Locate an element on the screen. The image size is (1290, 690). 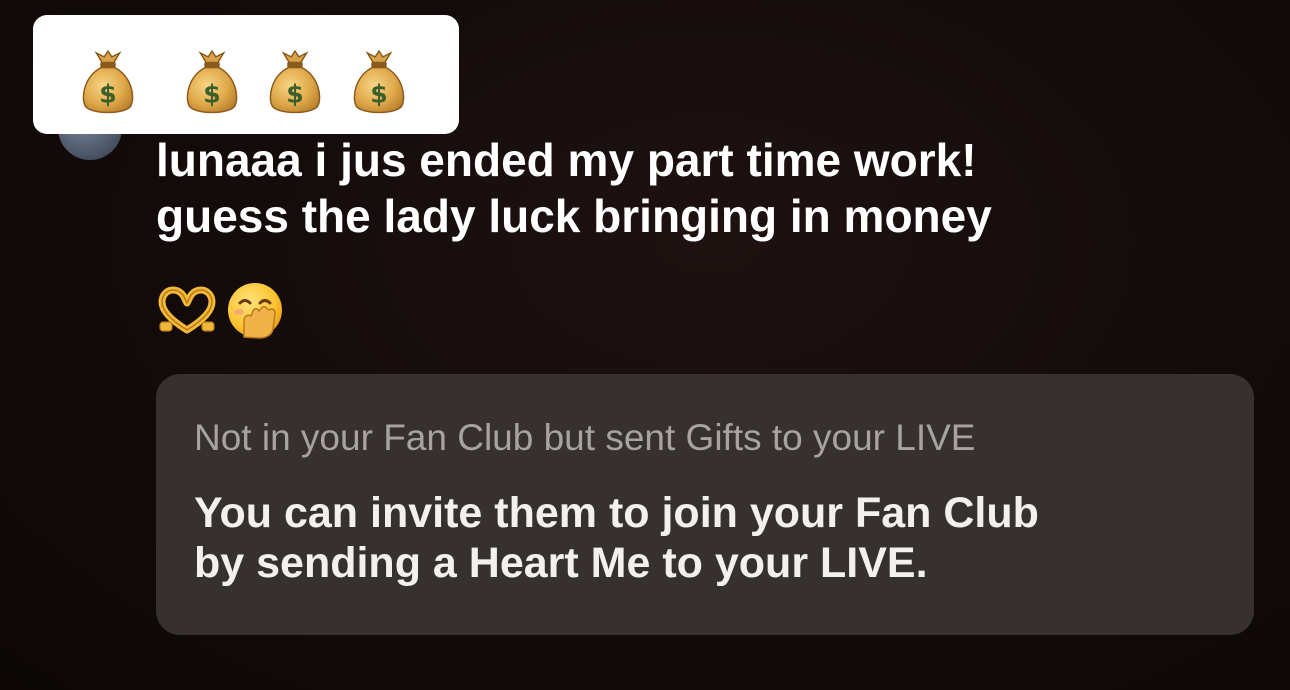
comment-line: guess the lady luck bringing in money is located at coordinates (574, 216).